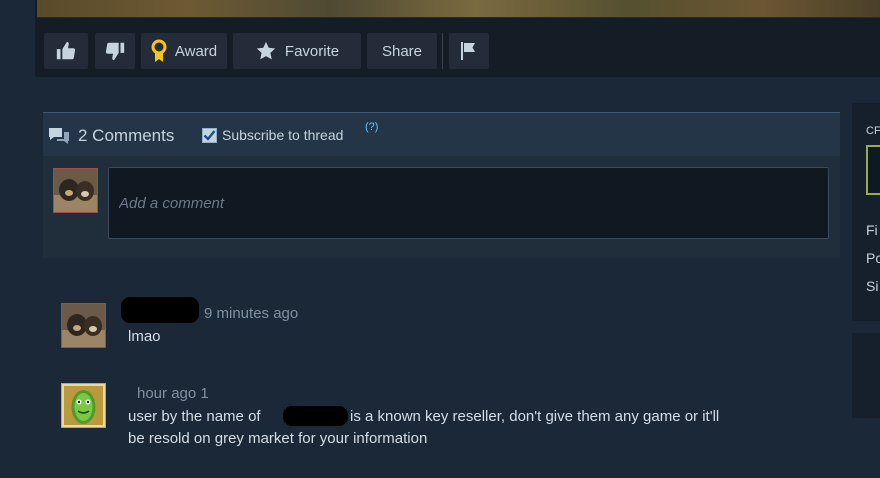 The image size is (880, 478). What do you see at coordinates (872, 230) in the screenshot?
I see `sidebar-label-a: Fi` at bounding box center [872, 230].